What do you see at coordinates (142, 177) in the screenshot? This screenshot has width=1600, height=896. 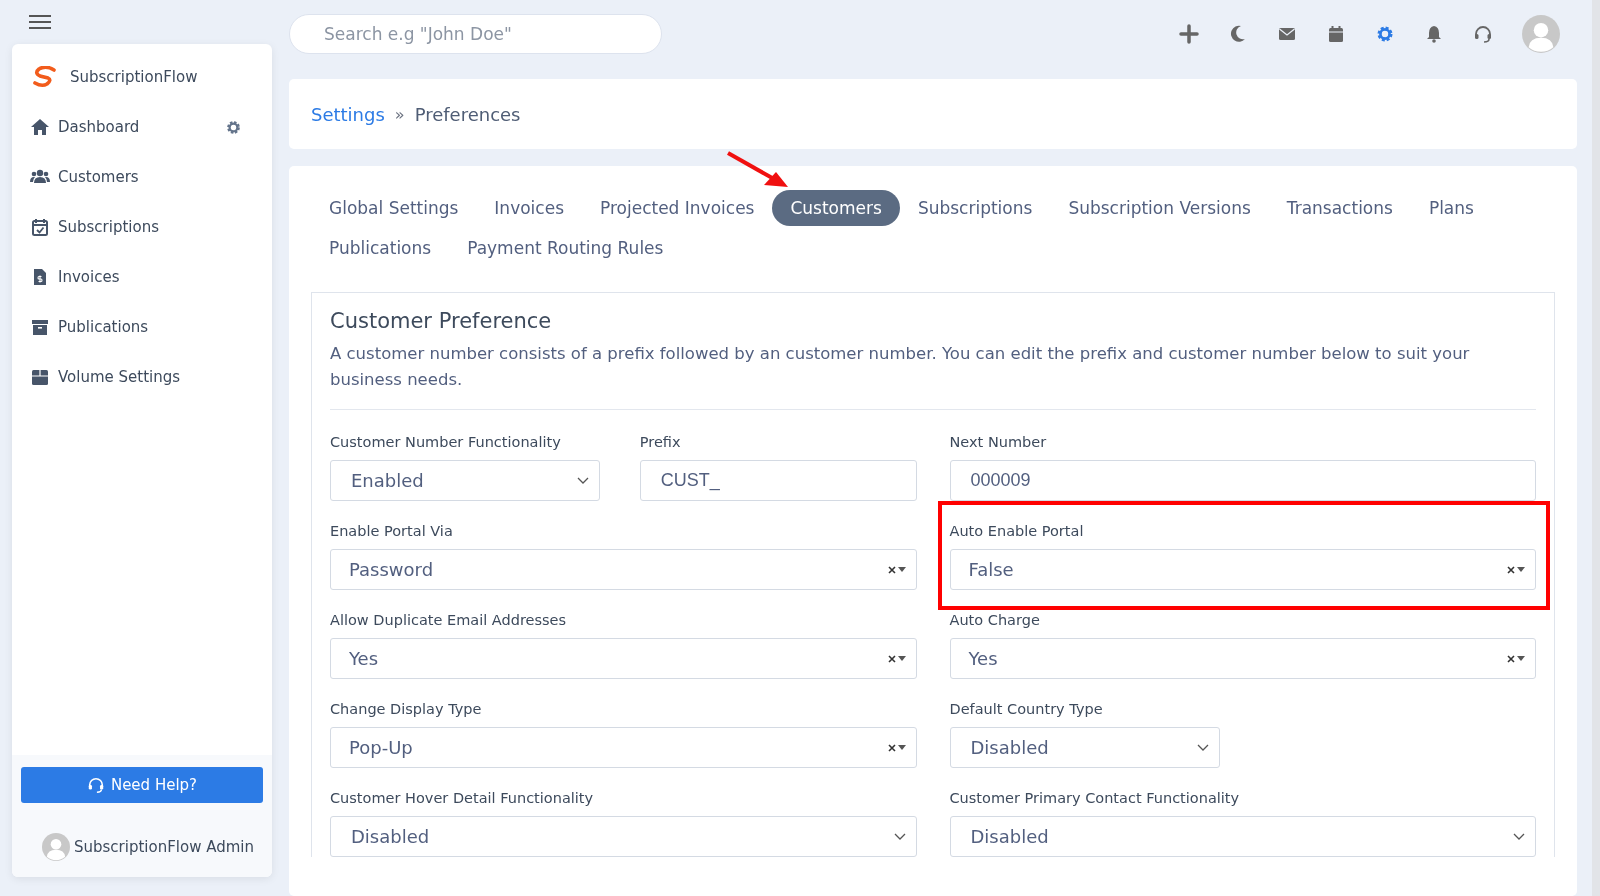 I see `sidebar-item: Customers` at bounding box center [142, 177].